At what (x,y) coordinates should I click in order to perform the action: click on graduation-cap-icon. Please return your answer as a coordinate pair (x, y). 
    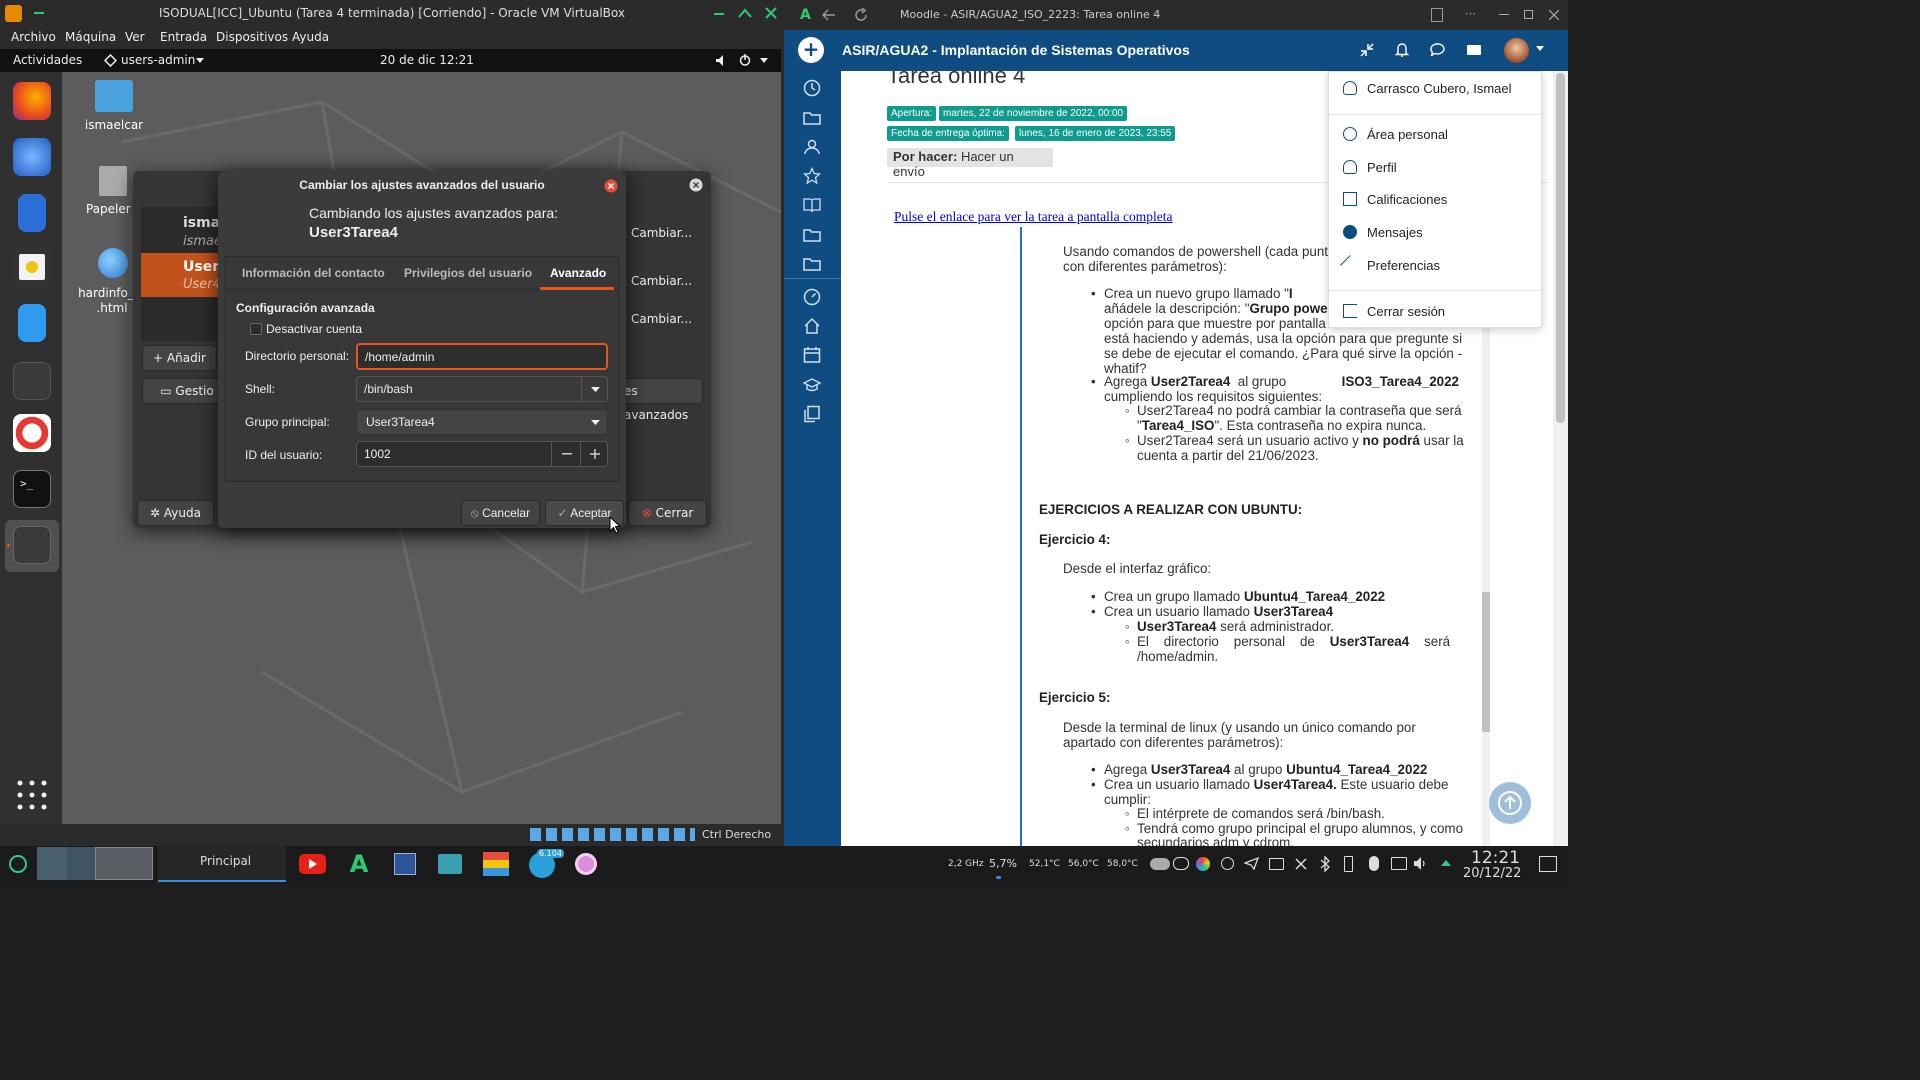
    Looking at the image, I should click on (812, 385).